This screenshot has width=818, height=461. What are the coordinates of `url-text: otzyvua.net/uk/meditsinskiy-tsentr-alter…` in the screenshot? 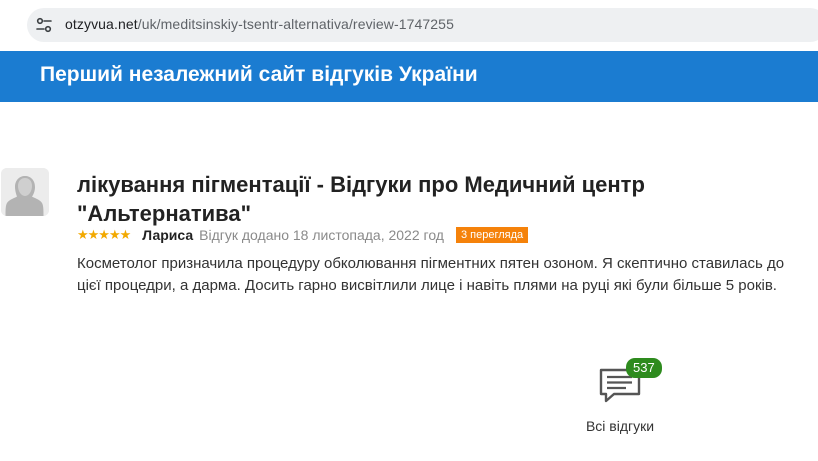 It's located at (259, 24).